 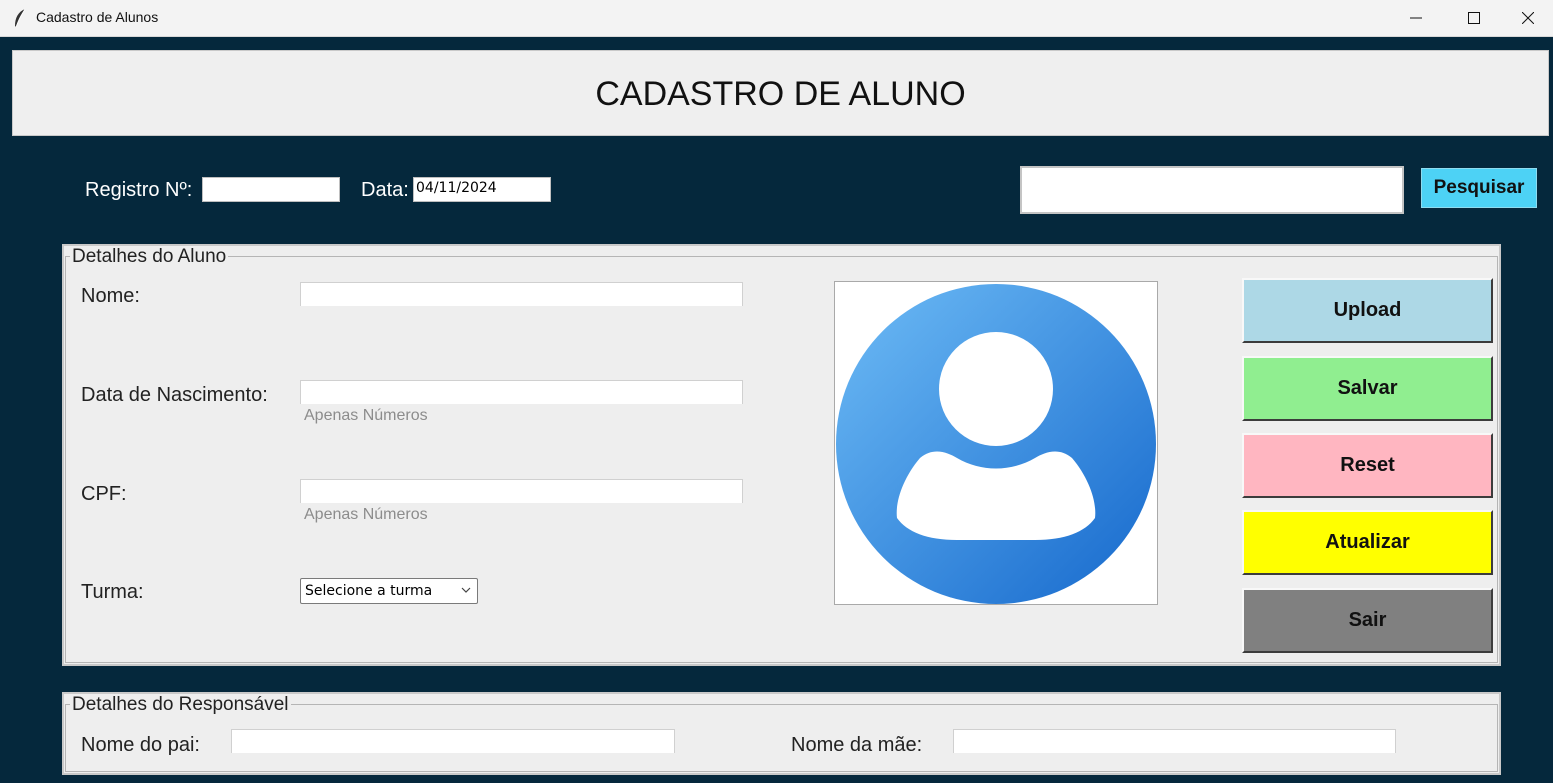 What do you see at coordinates (174, 395) in the screenshot?
I see `nascimento-label: Data de Nascimento:` at bounding box center [174, 395].